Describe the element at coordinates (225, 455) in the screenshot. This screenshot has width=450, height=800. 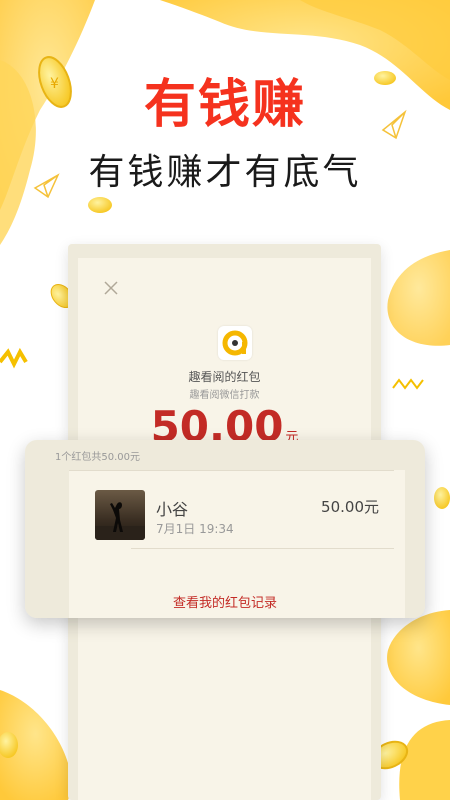
I see `receipt-header: 1个红包共50.00元` at that location.